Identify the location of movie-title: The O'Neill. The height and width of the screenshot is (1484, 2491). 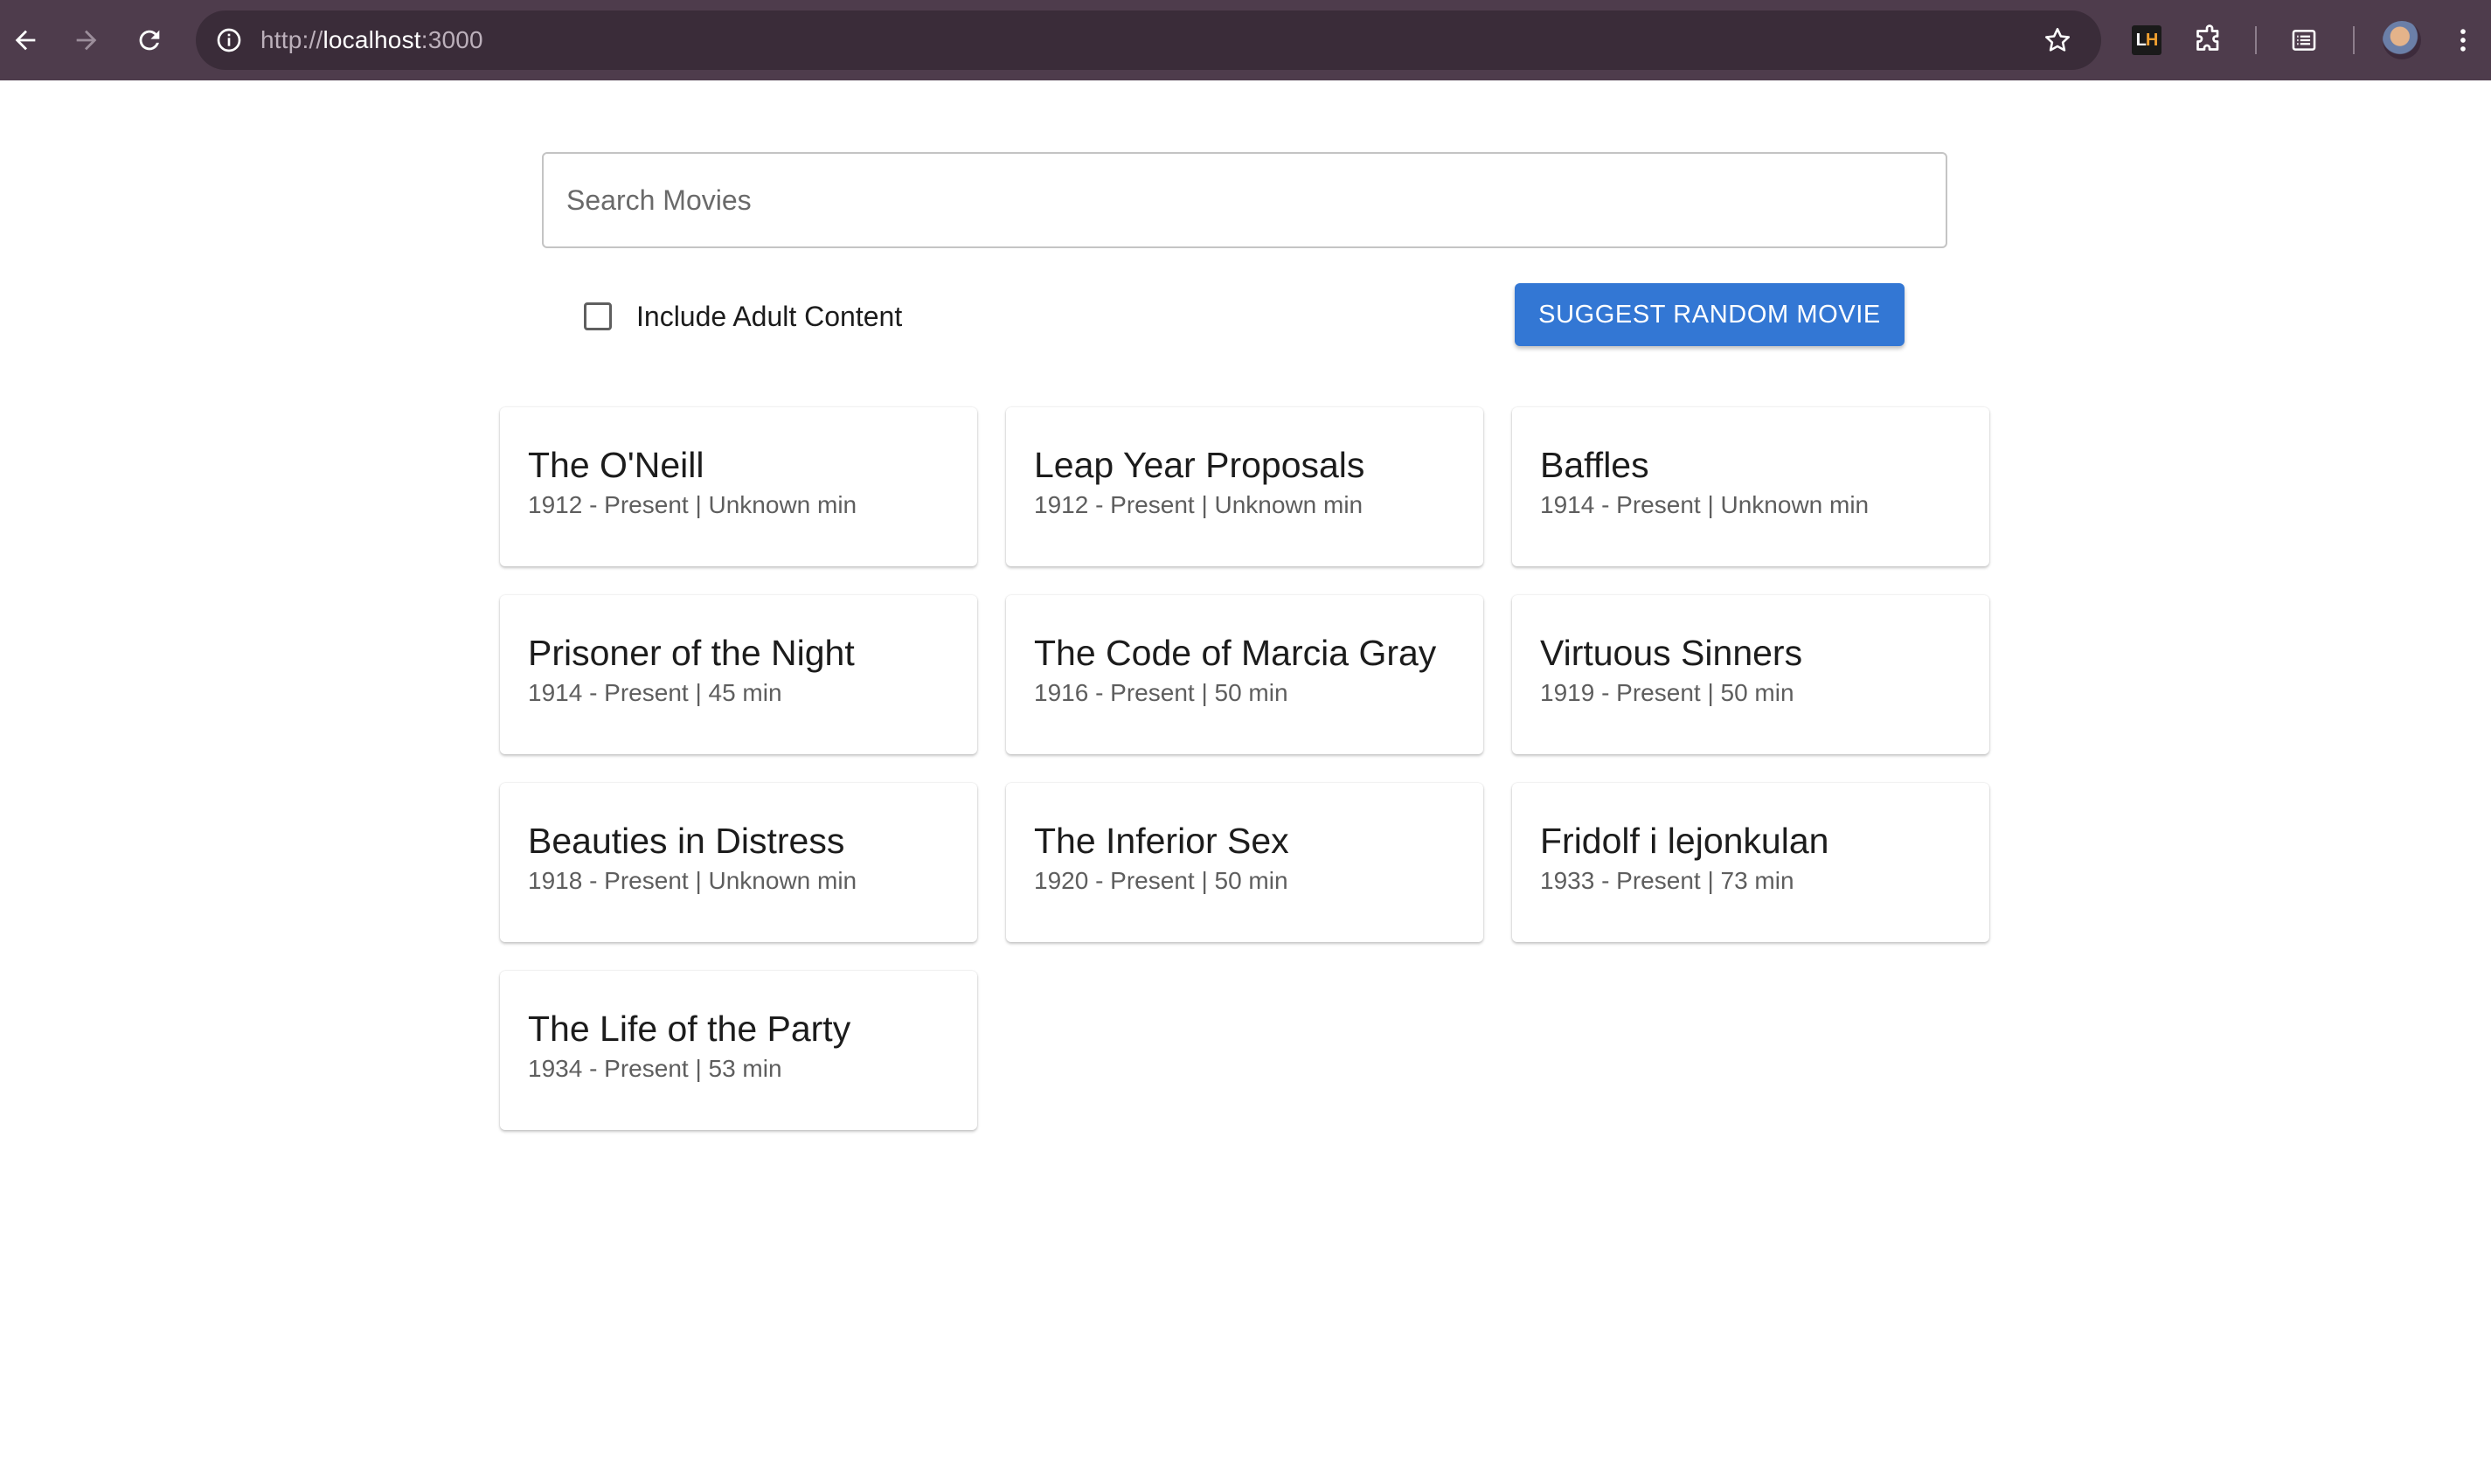
(616, 465).